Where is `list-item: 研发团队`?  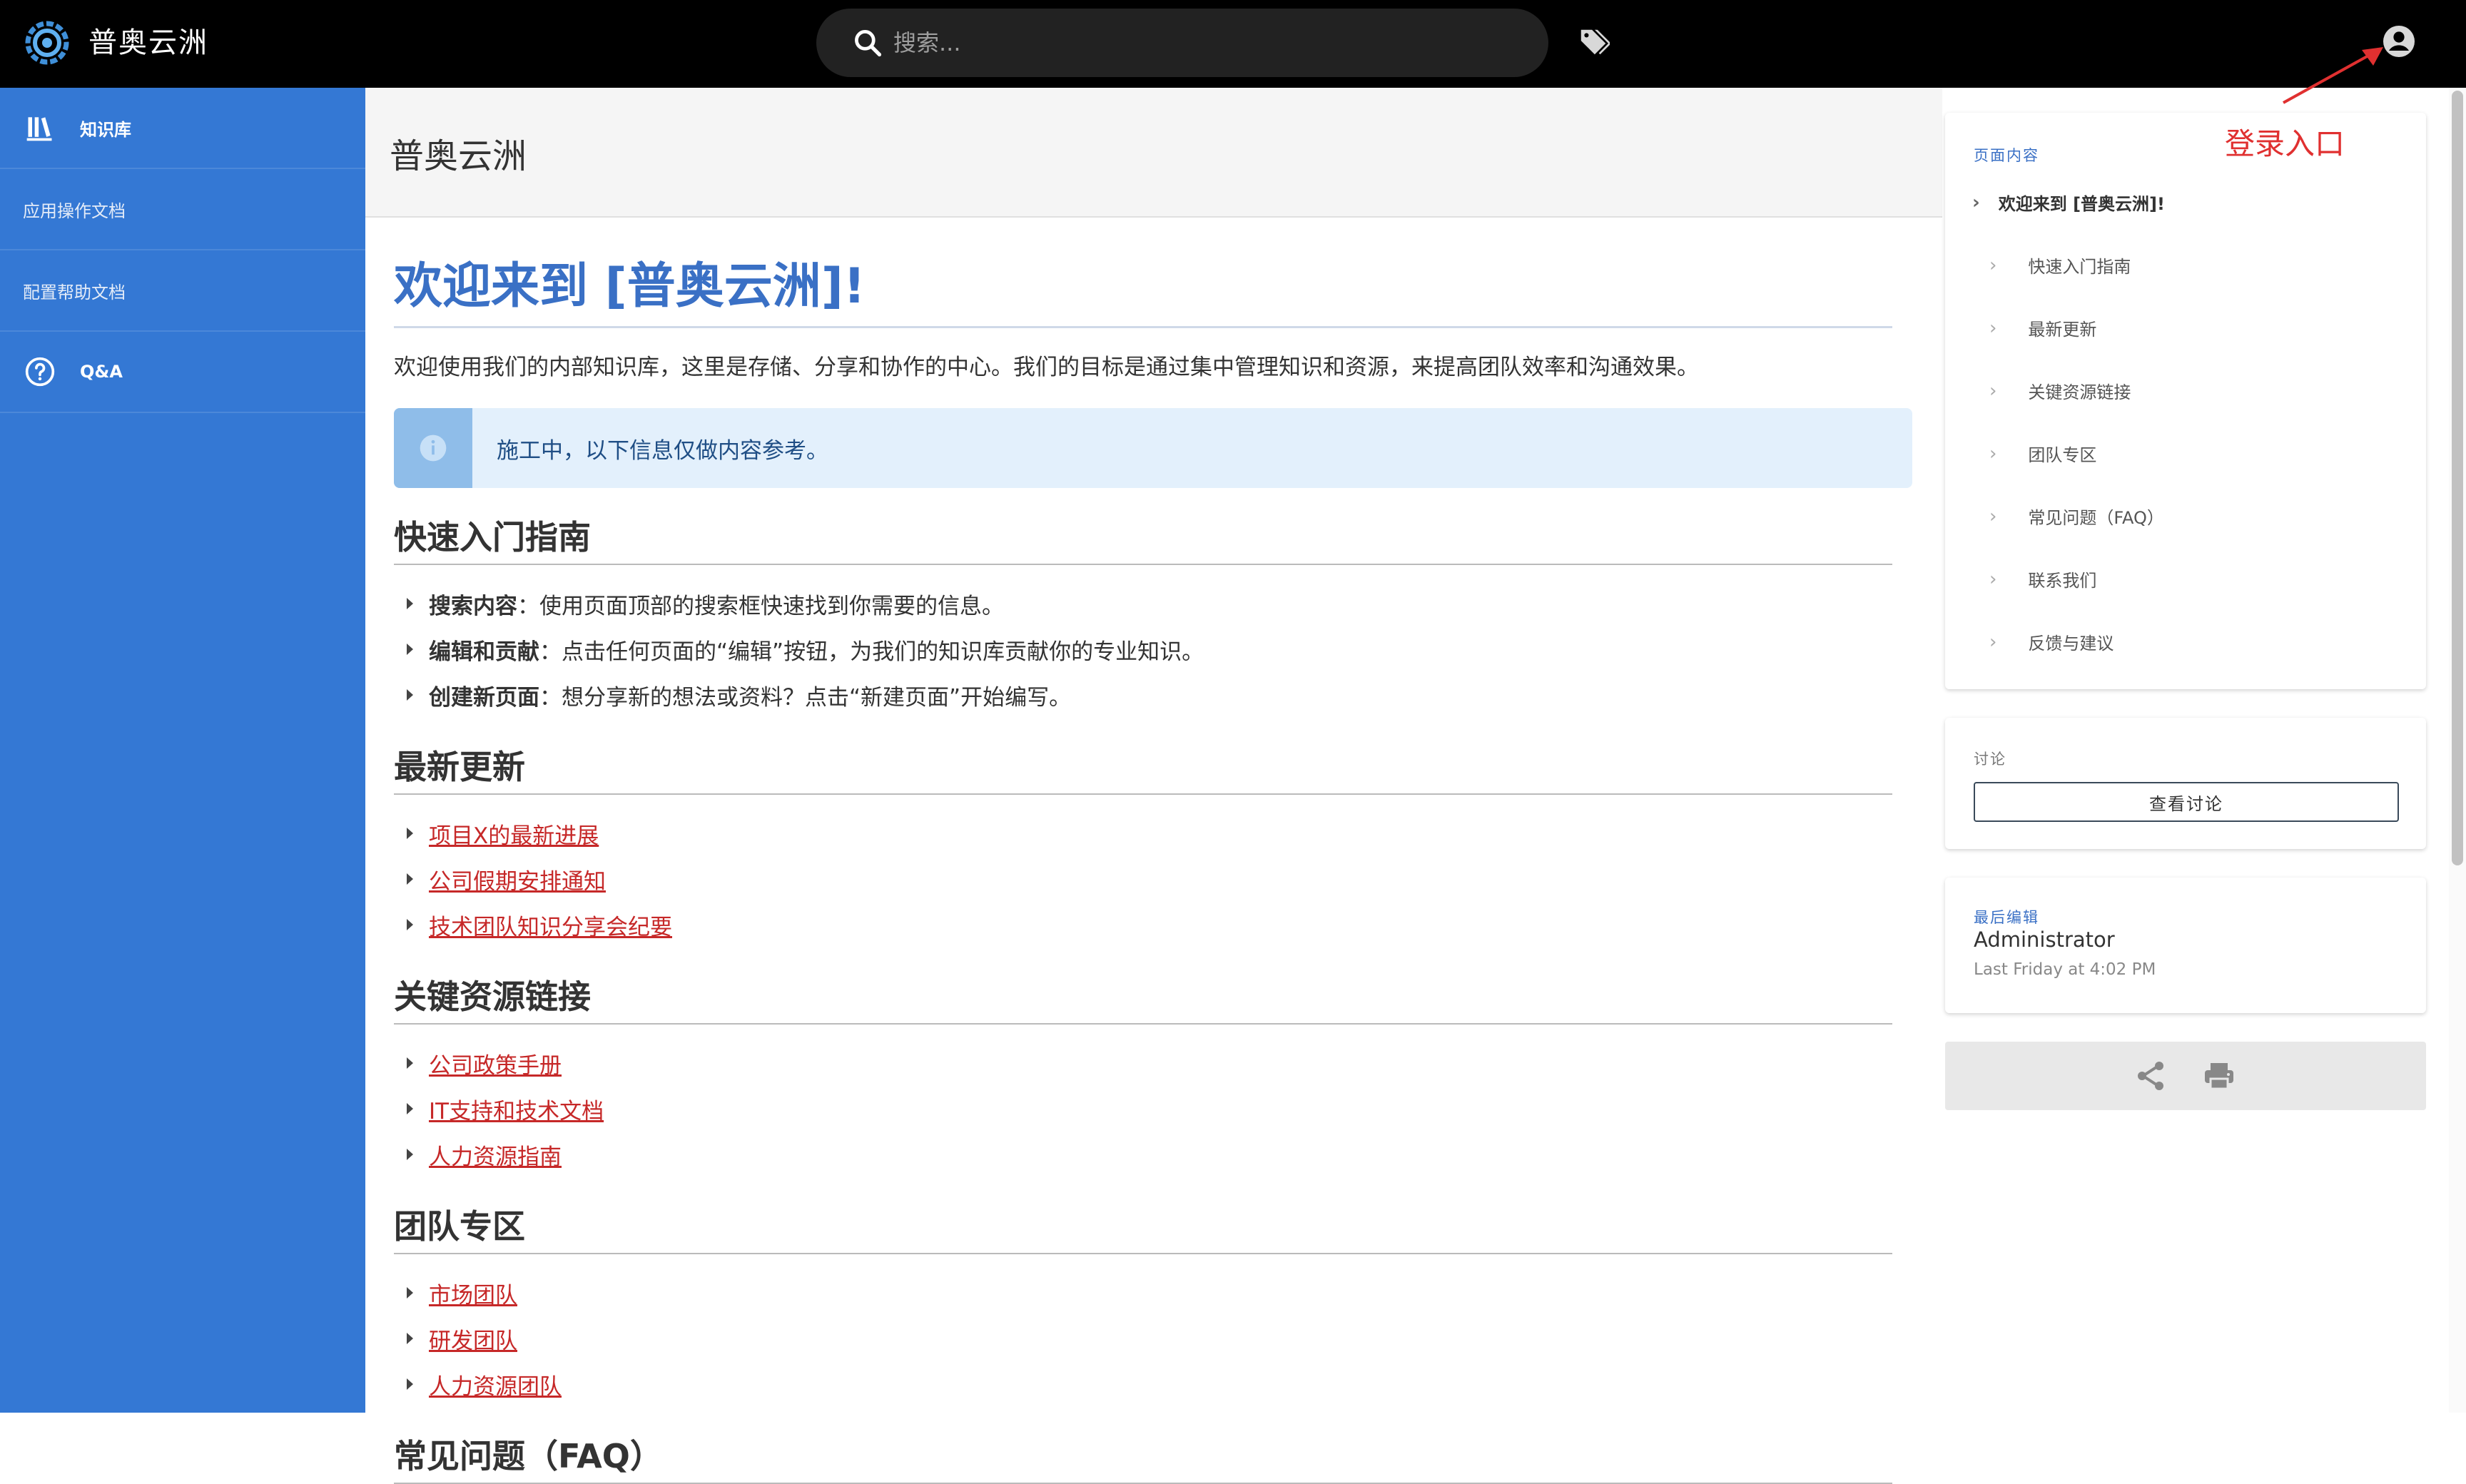 list-item: 研发团队 is located at coordinates (1154, 1338).